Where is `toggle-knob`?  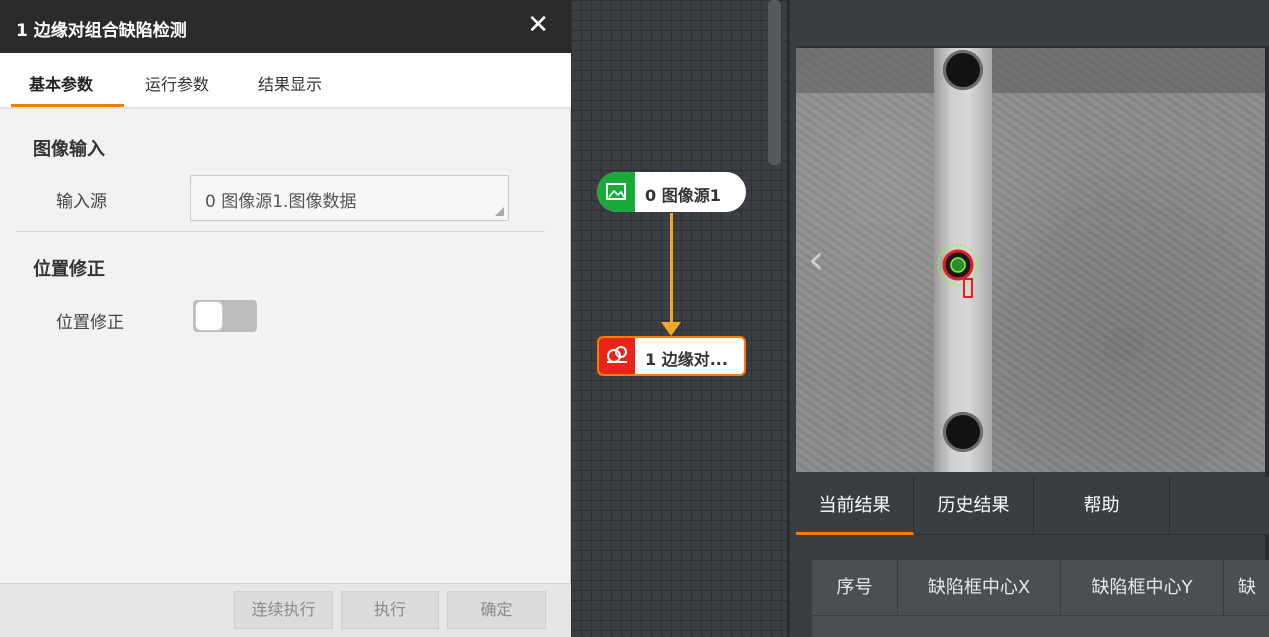
toggle-knob is located at coordinates (209, 316).